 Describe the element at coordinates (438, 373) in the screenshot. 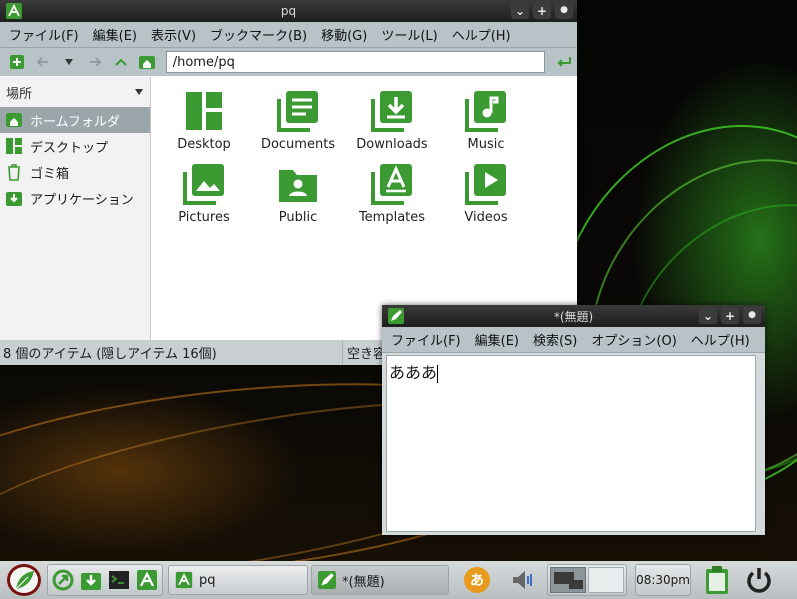

I see `text-caret` at that location.